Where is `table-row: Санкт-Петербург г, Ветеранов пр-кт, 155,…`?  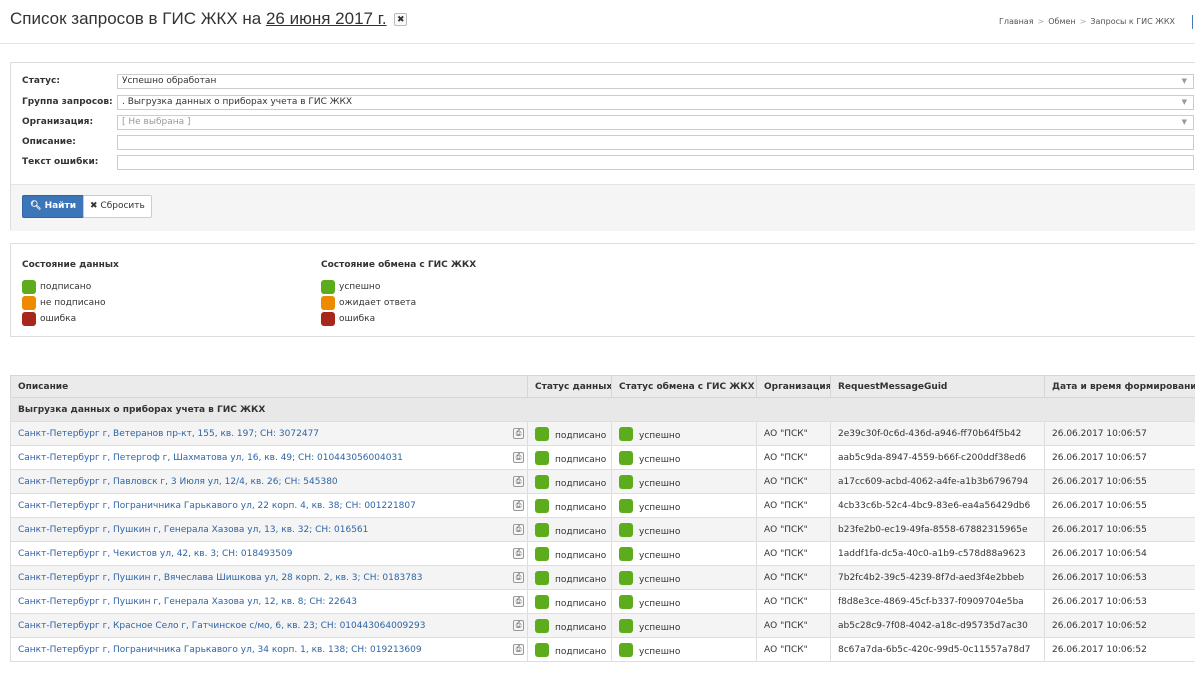 table-row: Санкт-Петербург г, Ветеранов пр-кт, 155,… is located at coordinates (602, 433).